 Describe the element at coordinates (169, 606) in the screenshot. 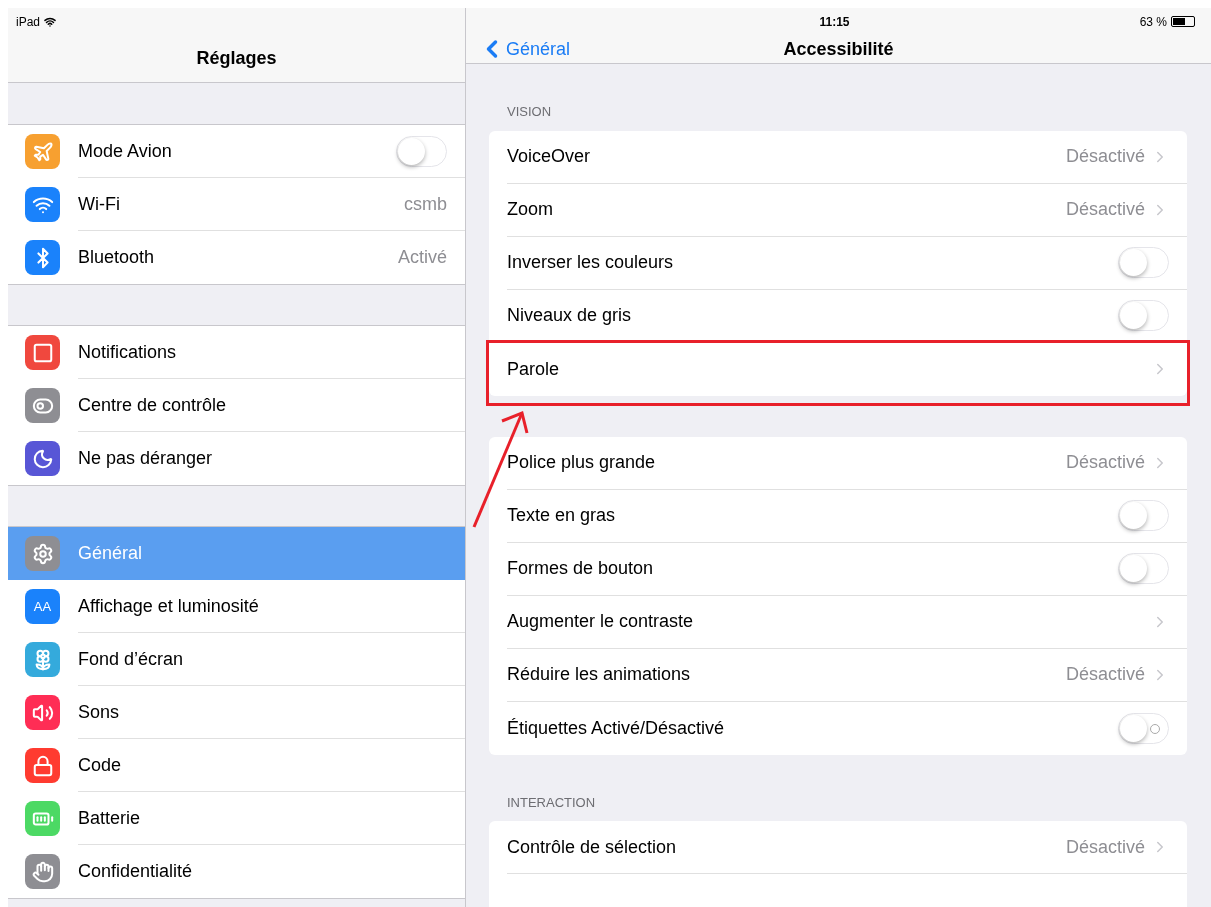

I see `setting-label: Affichage et luminosité` at that location.